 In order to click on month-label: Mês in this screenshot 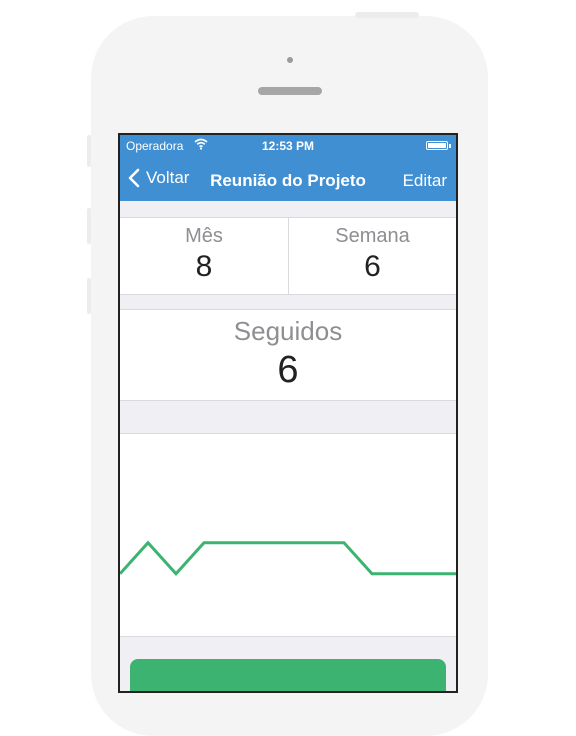, I will do `click(204, 236)`.